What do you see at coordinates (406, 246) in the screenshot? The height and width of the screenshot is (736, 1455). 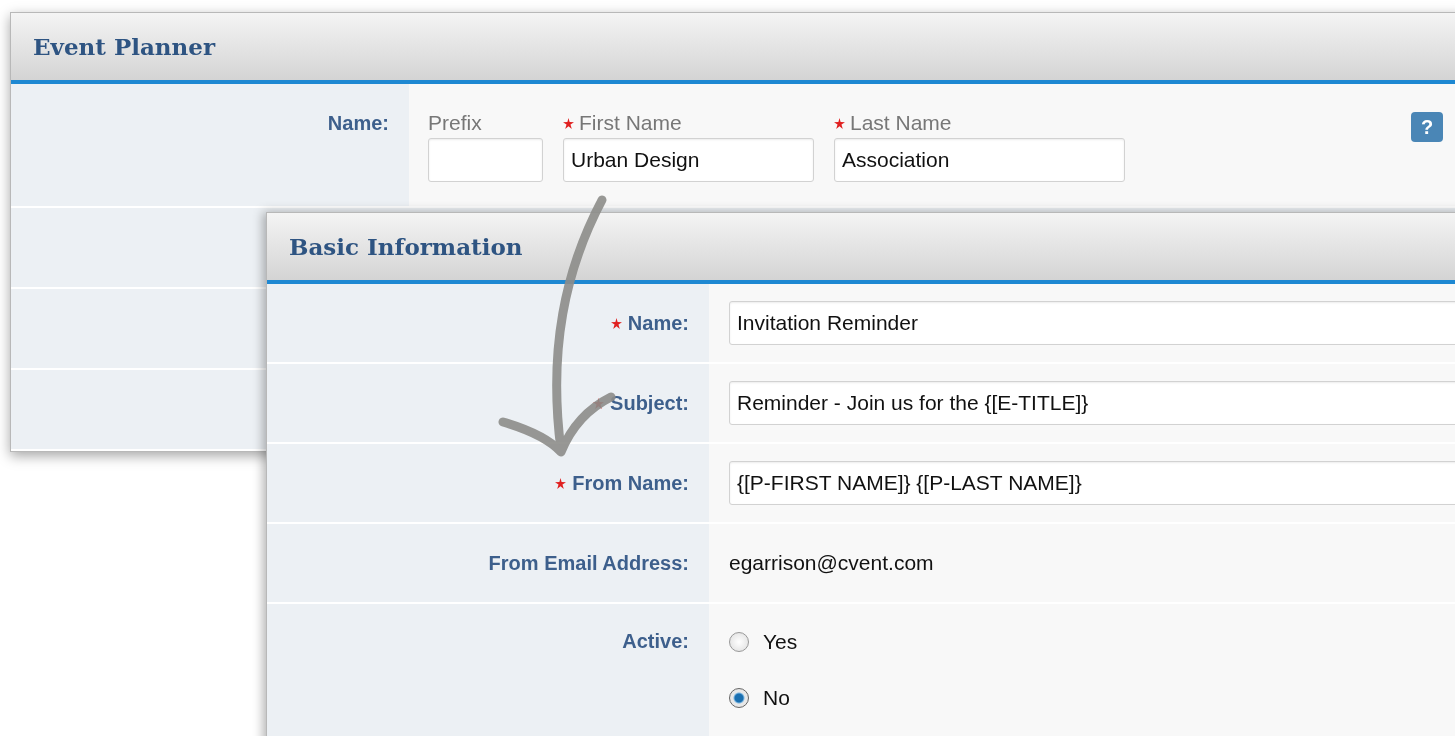 I see `panel-title: Basic Information` at bounding box center [406, 246].